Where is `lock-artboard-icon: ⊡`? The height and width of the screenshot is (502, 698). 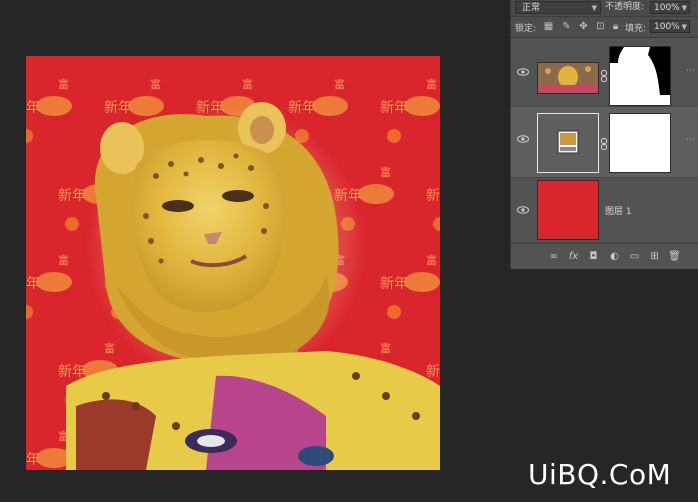 lock-artboard-icon: ⊡ is located at coordinates (600, 26).